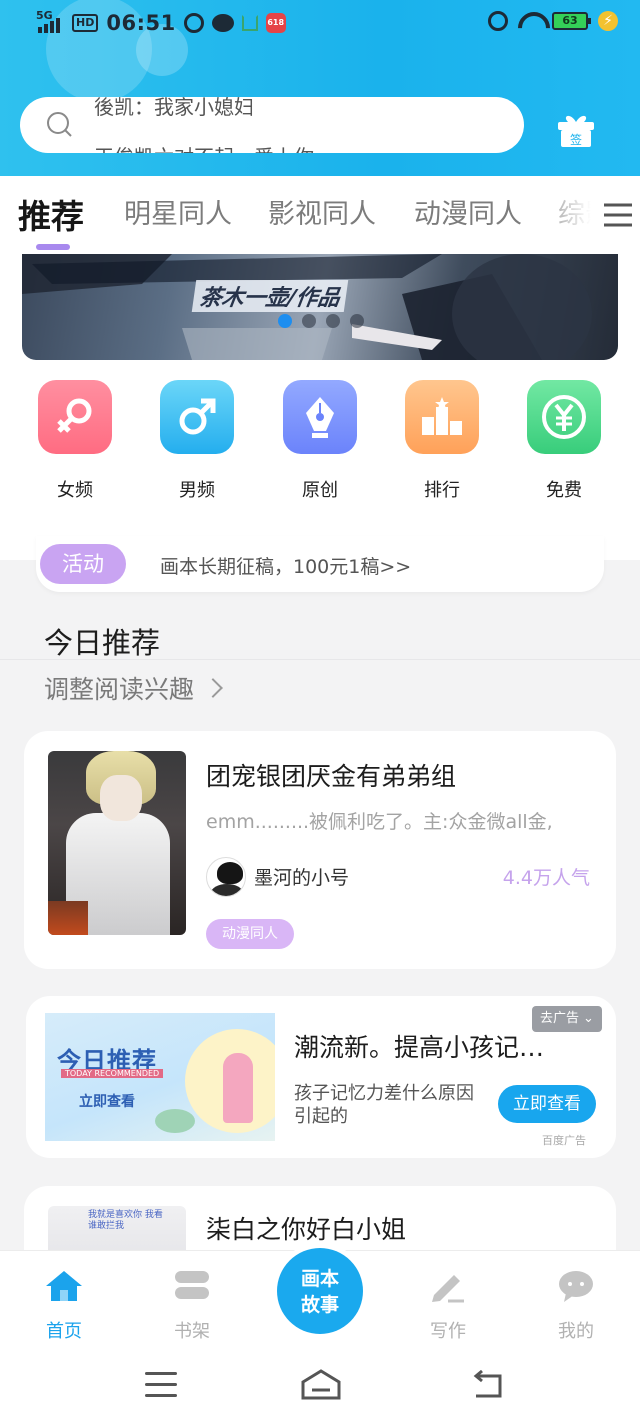  I want to click on category-male: 男频, so click(197, 441).